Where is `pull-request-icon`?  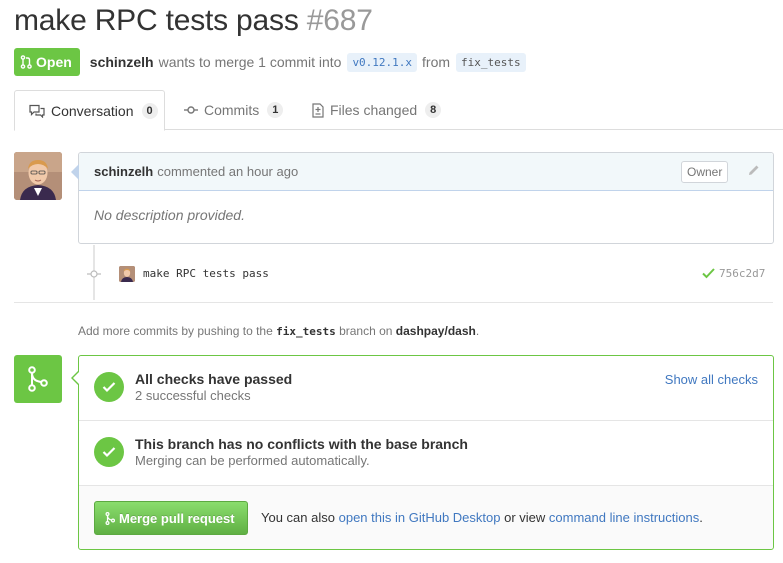 pull-request-icon is located at coordinates (26, 62).